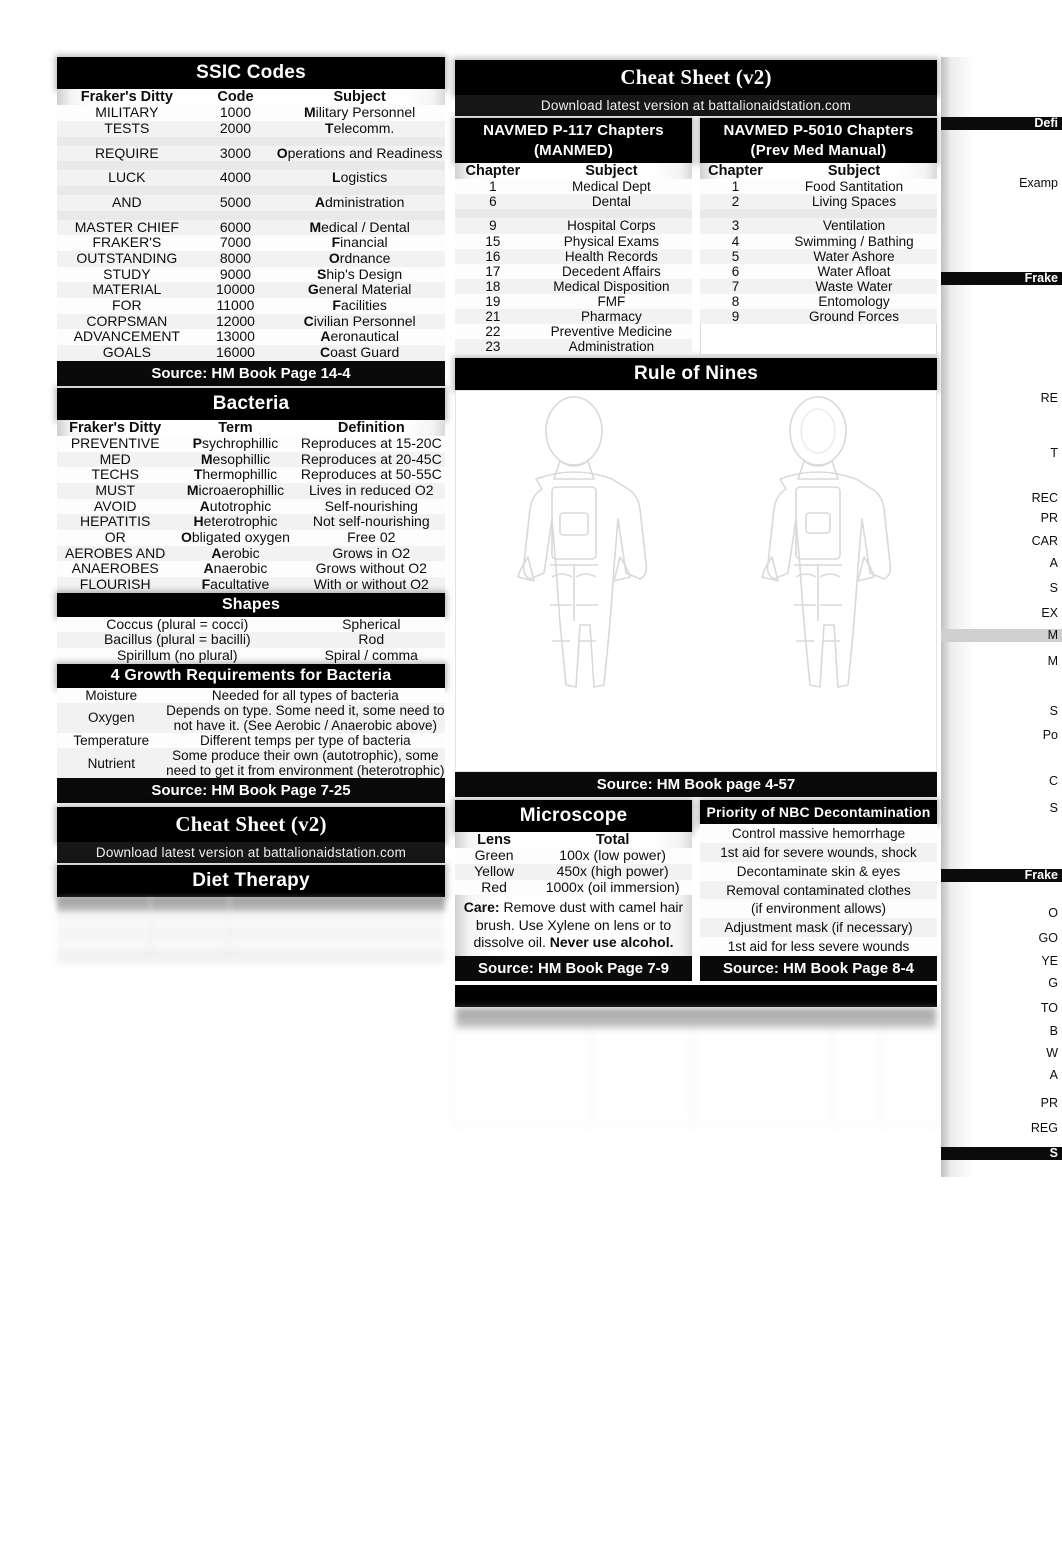 The image size is (1062, 1556). What do you see at coordinates (612, 871) in the screenshot?
I see `cell-1: 450x (high power)` at bounding box center [612, 871].